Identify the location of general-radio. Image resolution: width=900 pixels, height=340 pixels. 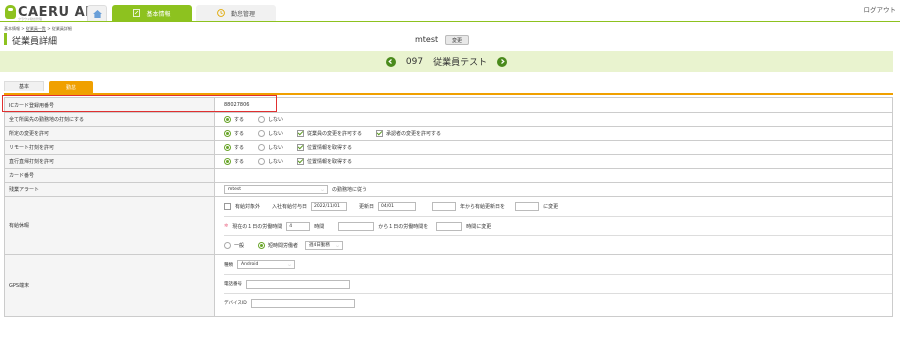
(227, 245).